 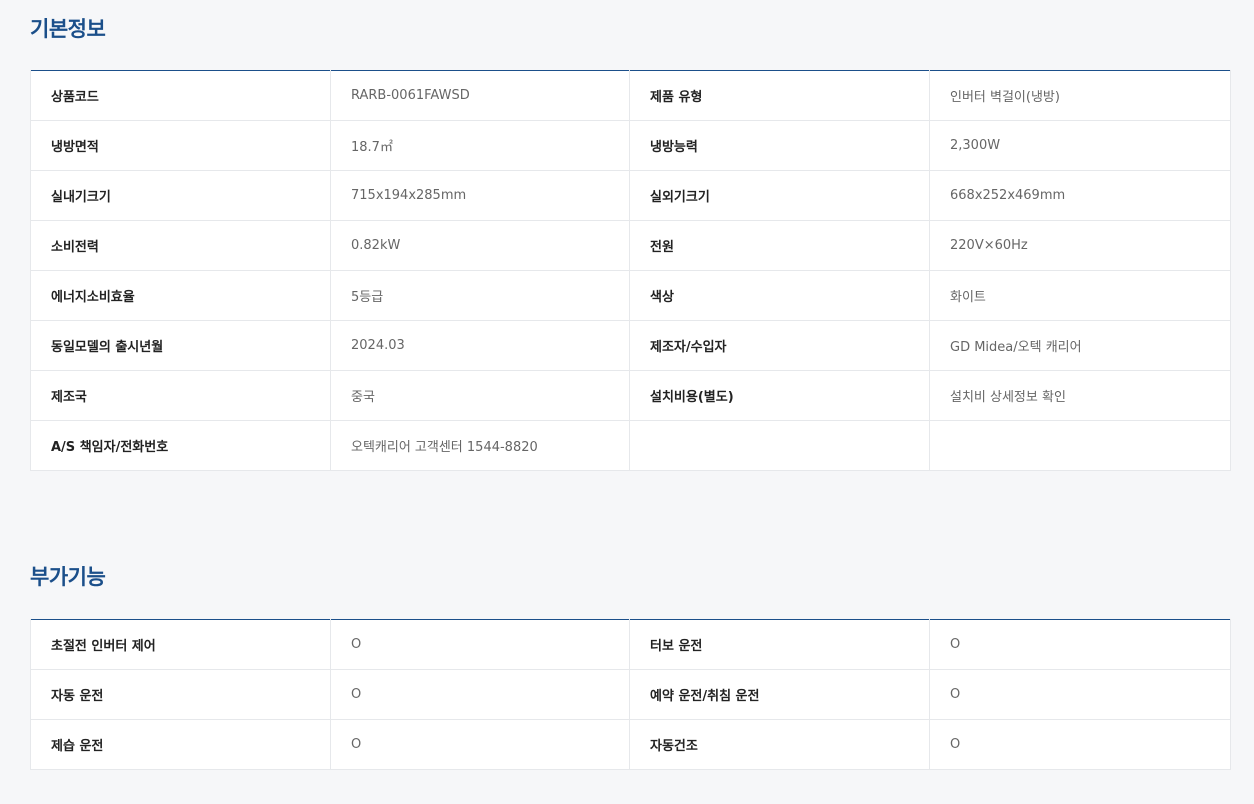 I want to click on spec-label: 상품코드, so click(x=180, y=95).